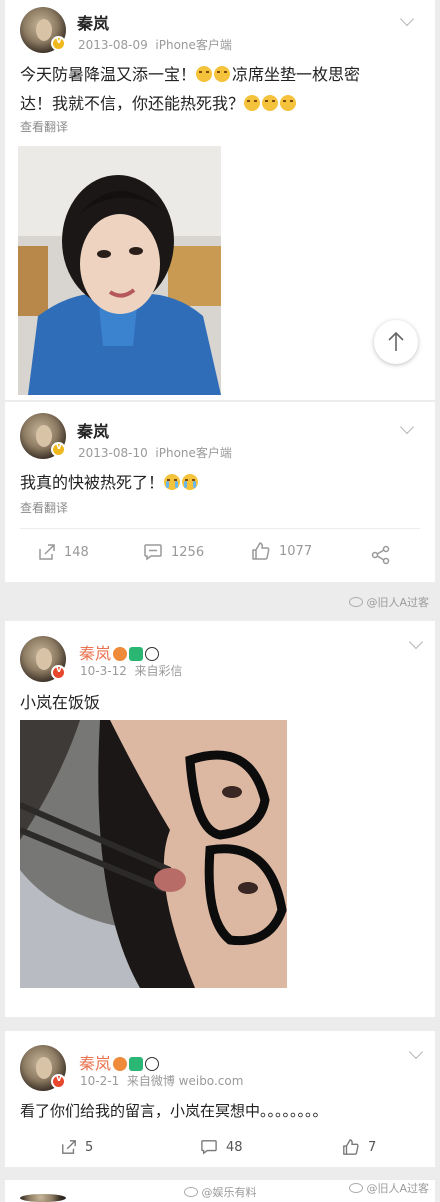 The image size is (440, 1202). I want to click on watermark: @娱乐有料, so click(220, 1192).